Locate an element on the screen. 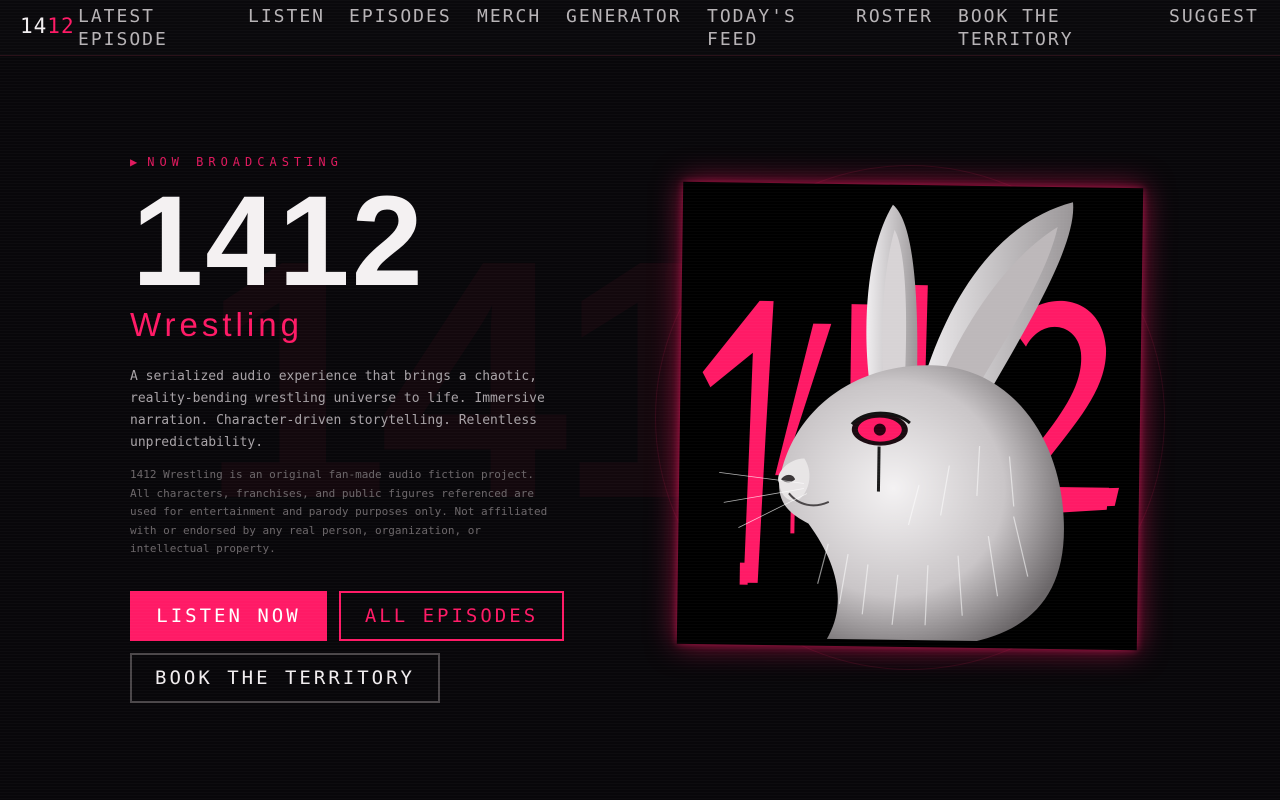 This screenshot has width=1280, height=800. nav-item-generator: GENERATOR is located at coordinates (624, 16).